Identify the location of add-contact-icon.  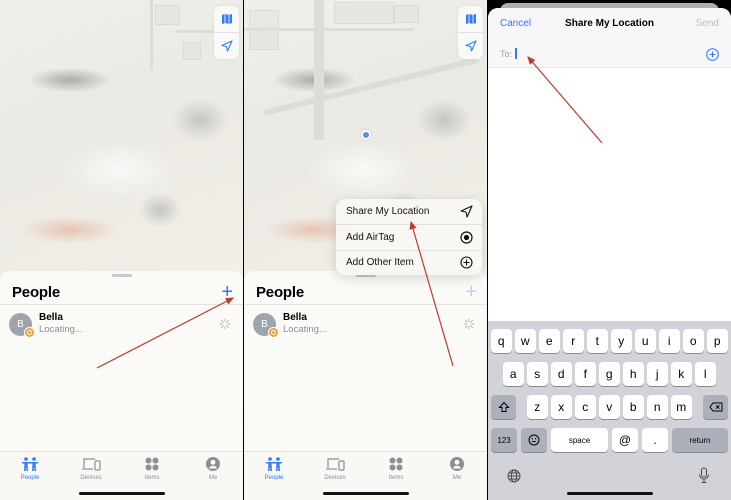
(712, 54).